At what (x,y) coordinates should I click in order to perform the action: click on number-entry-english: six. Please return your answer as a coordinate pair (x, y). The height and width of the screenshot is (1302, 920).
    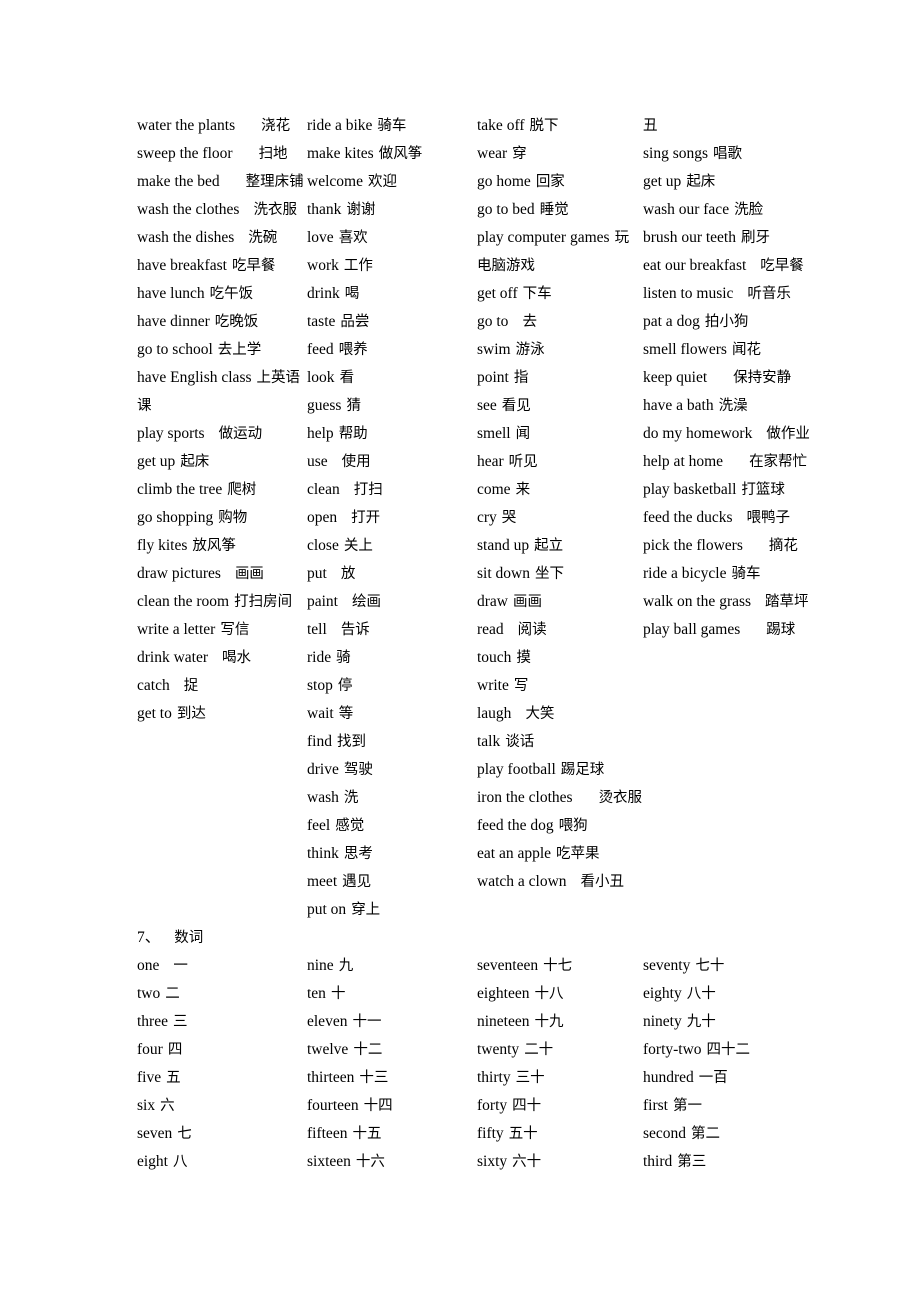
    Looking at the image, I should click on (146, 1105).